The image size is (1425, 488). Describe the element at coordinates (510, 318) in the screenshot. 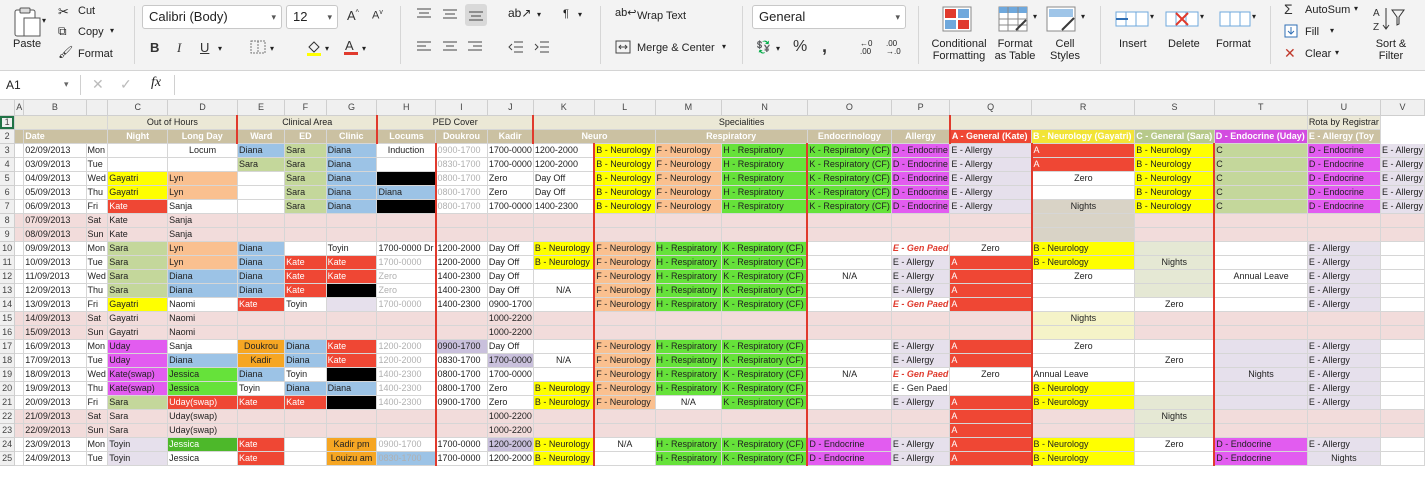

I see `rota-cell: 1000-2200` at that location.